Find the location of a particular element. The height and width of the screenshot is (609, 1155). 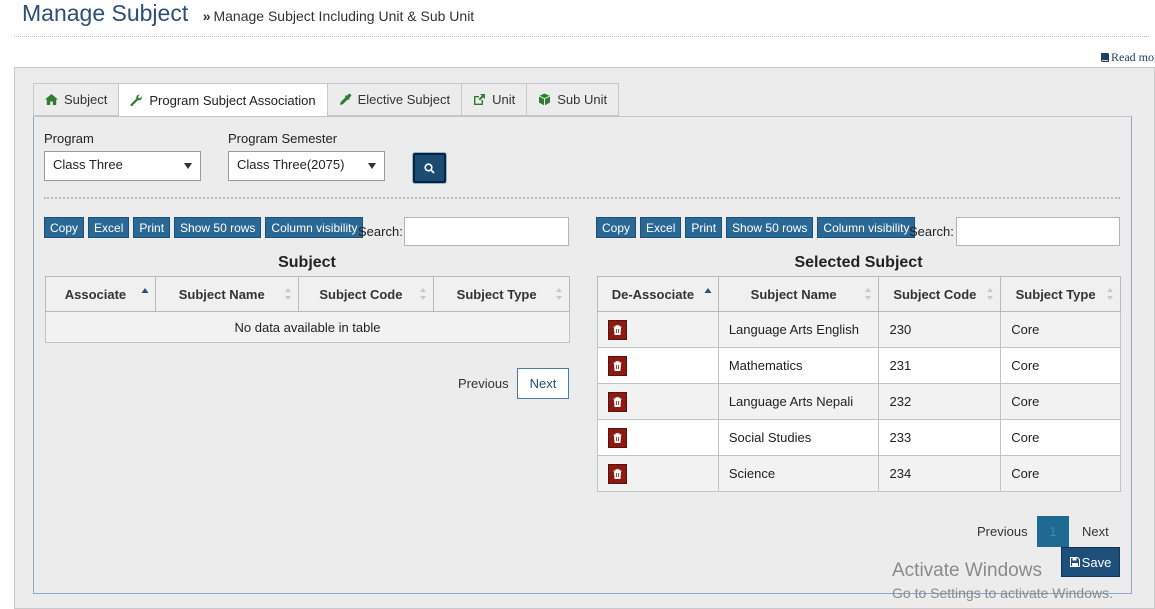

table-row: Language Arts English 230 Core is located at coordinates (859, 329).